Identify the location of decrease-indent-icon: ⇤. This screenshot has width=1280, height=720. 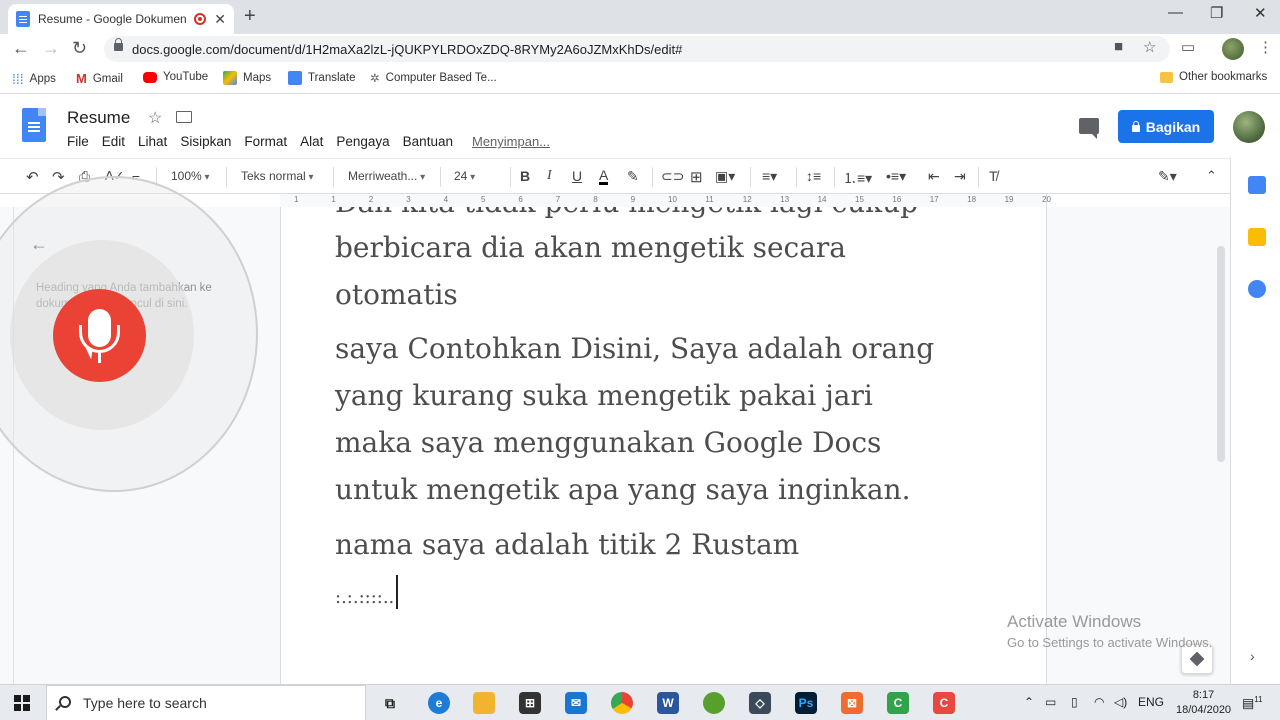
(934, 176).